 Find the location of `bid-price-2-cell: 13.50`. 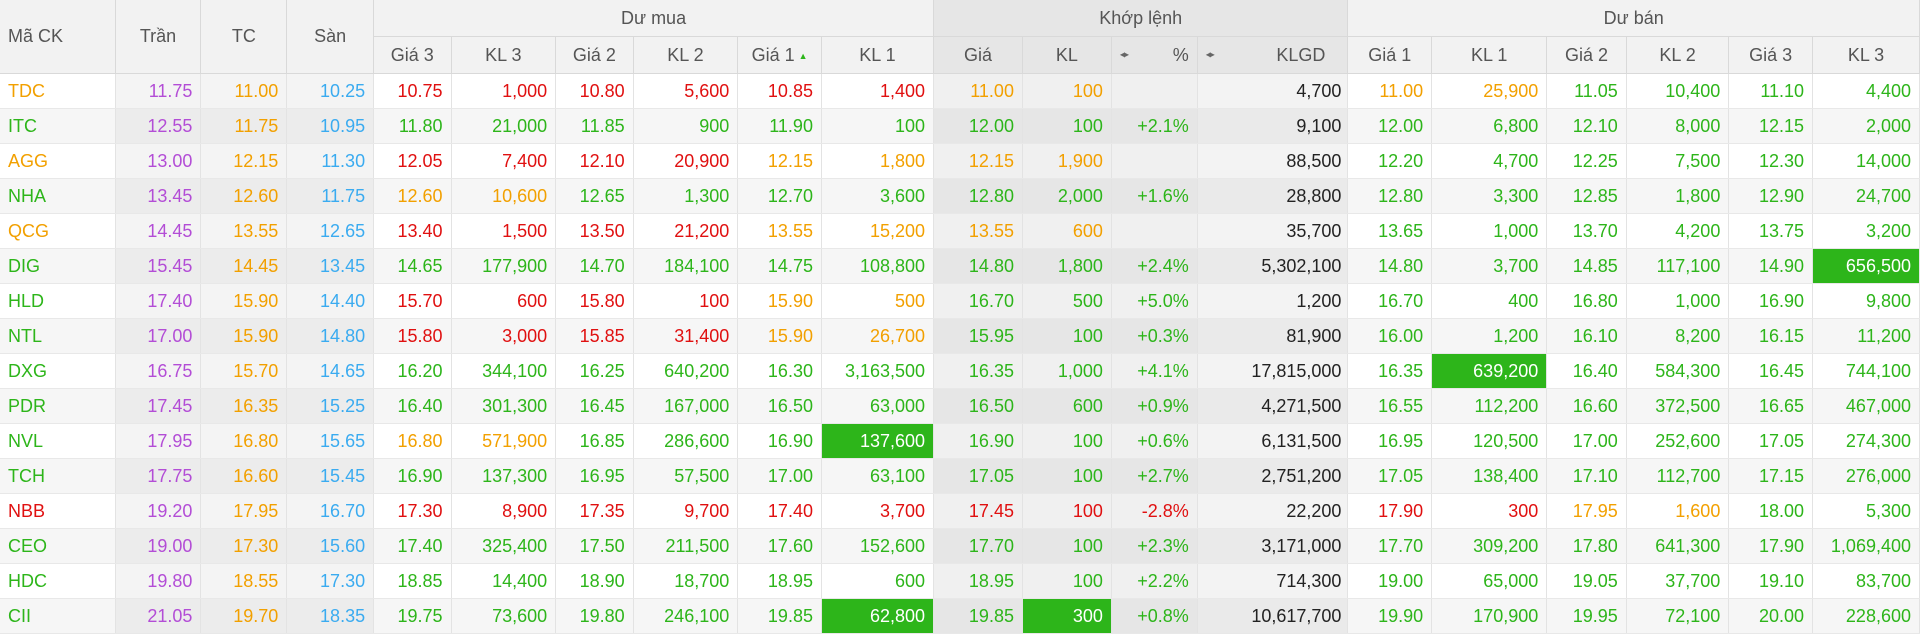

bid-price-2-cell: 13.50 is located at coordinates (594, 231).